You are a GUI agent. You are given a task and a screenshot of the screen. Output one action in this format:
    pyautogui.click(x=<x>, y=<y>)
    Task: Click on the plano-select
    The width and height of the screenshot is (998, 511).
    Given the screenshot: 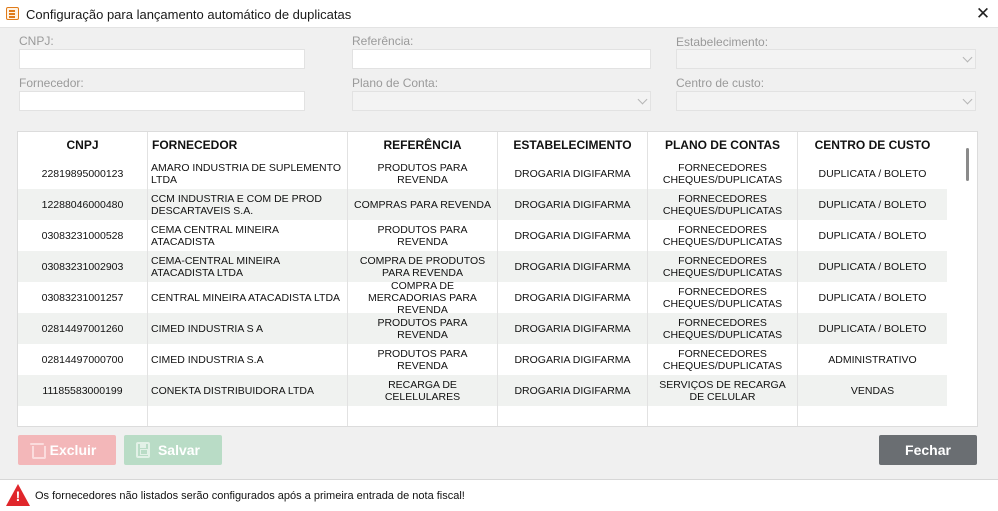 What is the action you would take?
    pyautogui.click(x=501, y=101)
    